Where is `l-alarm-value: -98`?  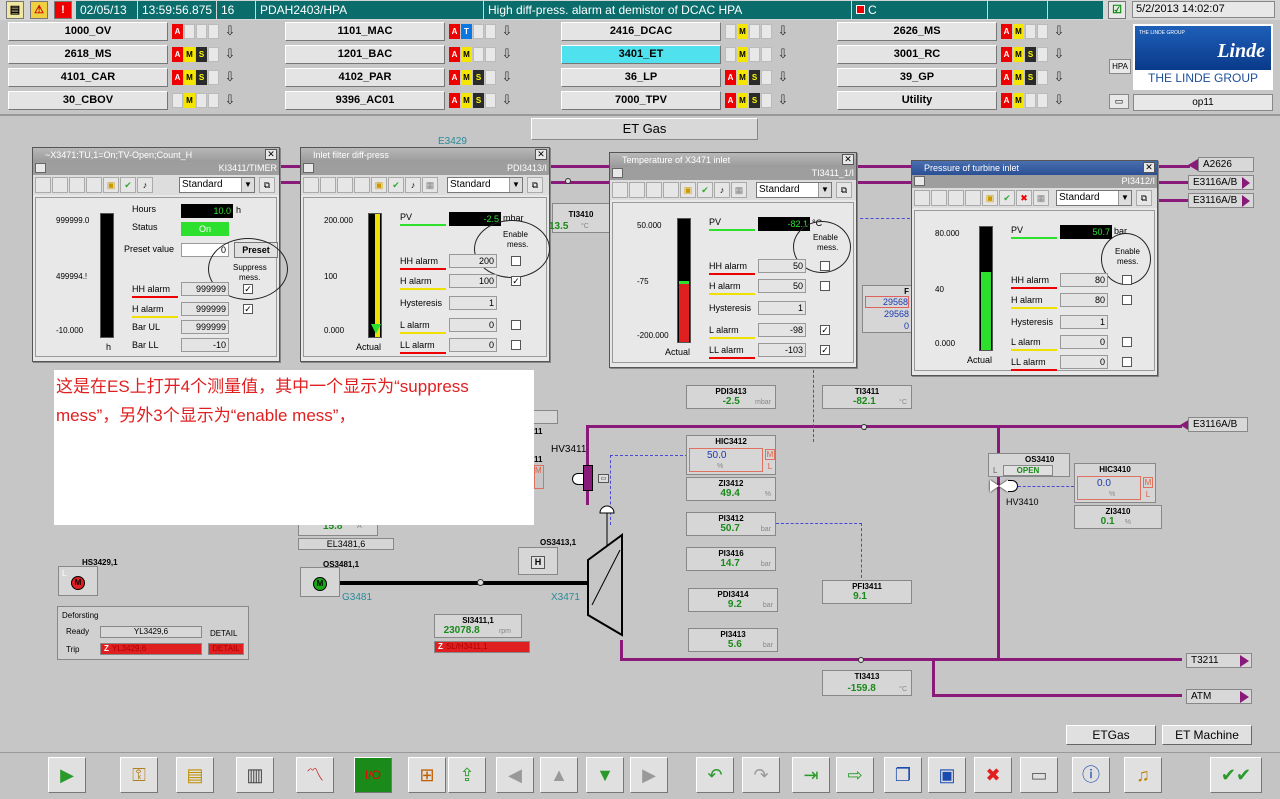 l-alarm-value: -98 is located at coordinates (782, 330).